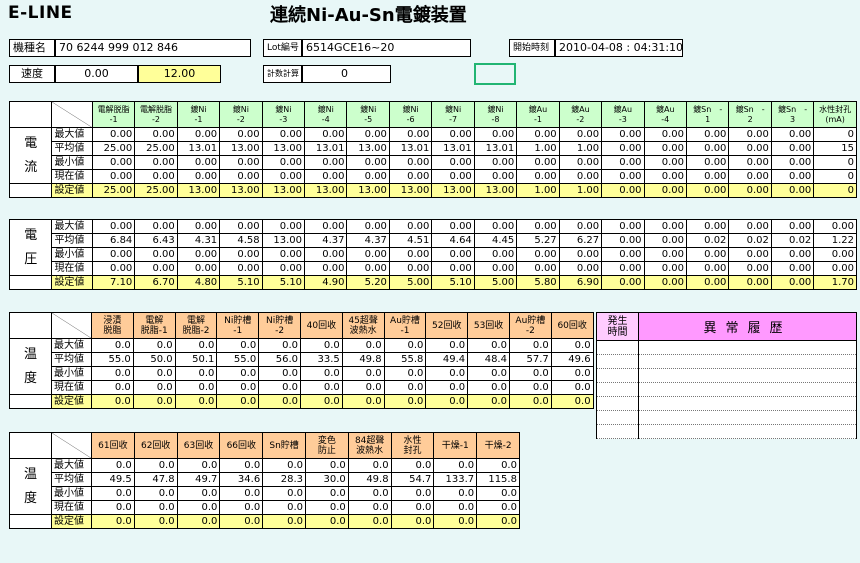 This screenshot has width=860, height=563. I want to click on group-spacer, so click(30, 282).